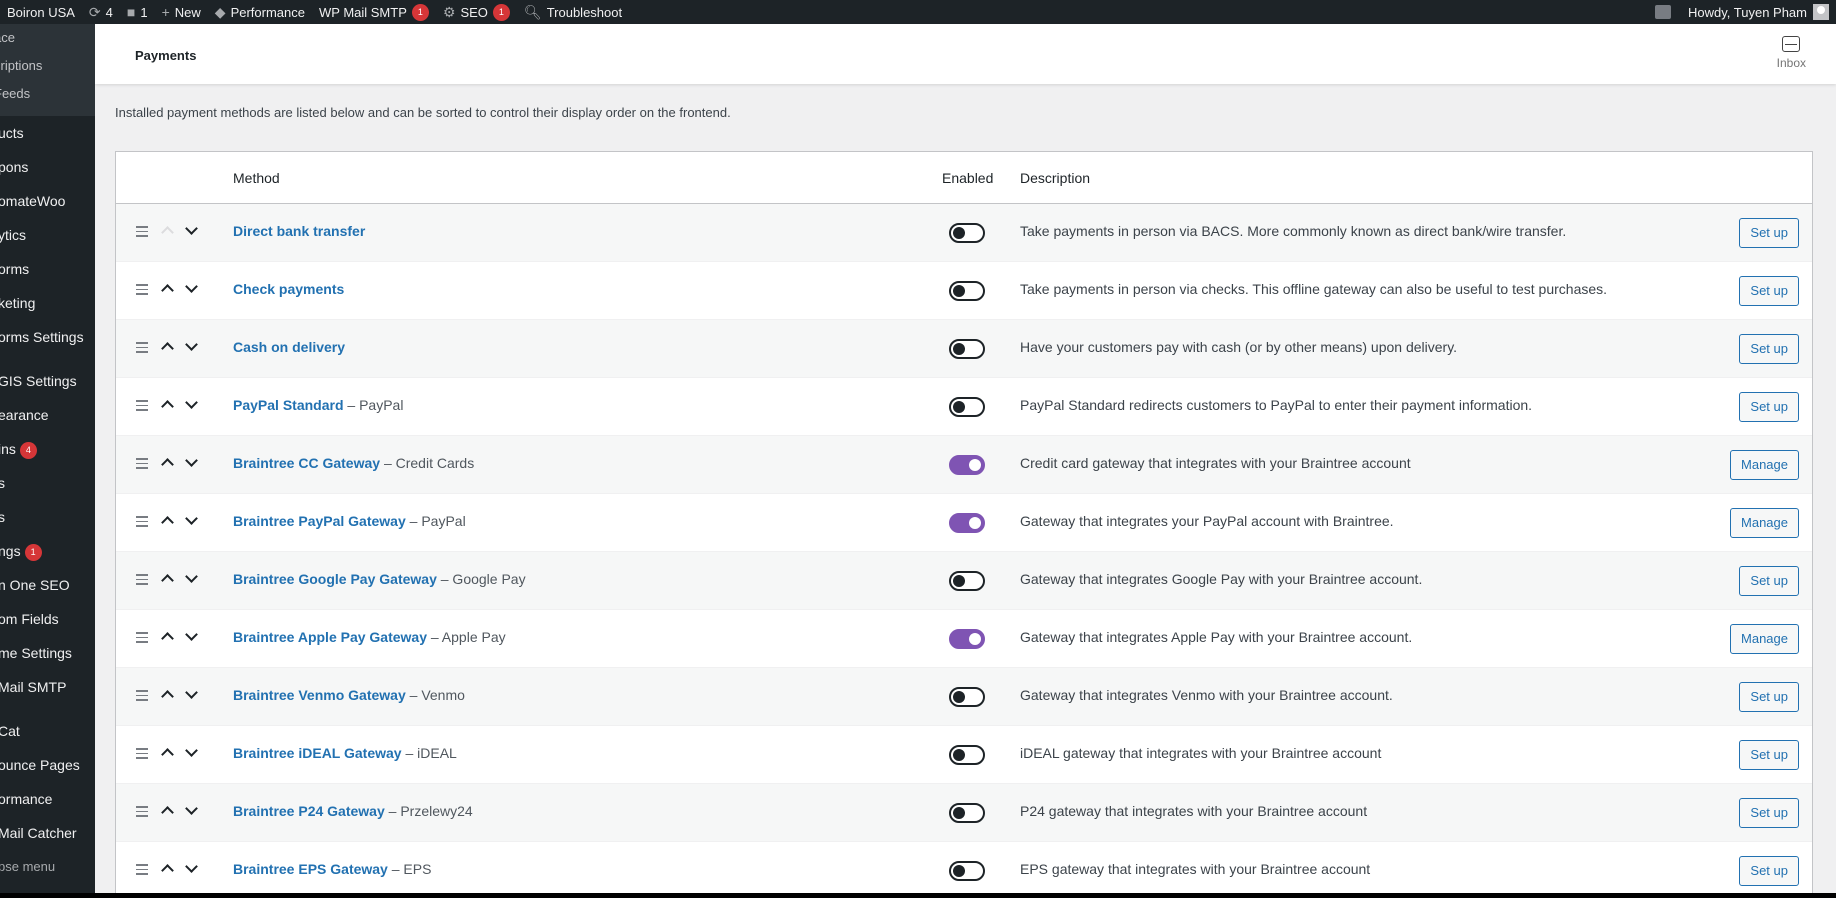 The image size is (1836, 898). Describe the element at coordinates (41, 12) in the screenshot. I see `site-name-link: Boiron USA` at that location.